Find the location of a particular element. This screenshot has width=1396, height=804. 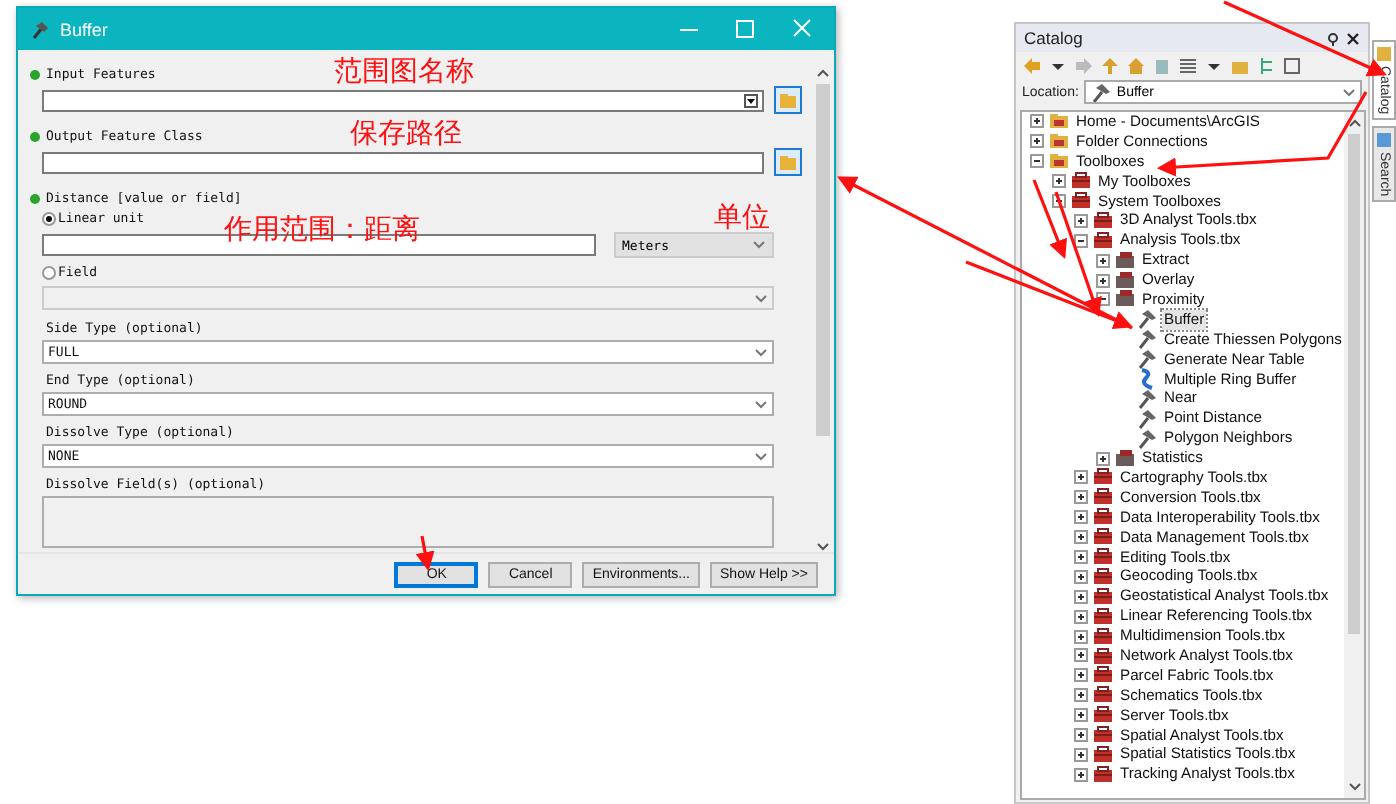

annotation-text: 范围图名称 is located at coordinates (404, 72).